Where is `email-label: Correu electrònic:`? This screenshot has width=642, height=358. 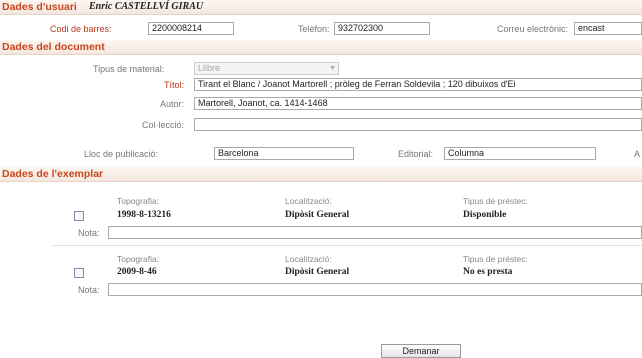
email-label: Correu electrònic: is located at coordinates (533, 29).